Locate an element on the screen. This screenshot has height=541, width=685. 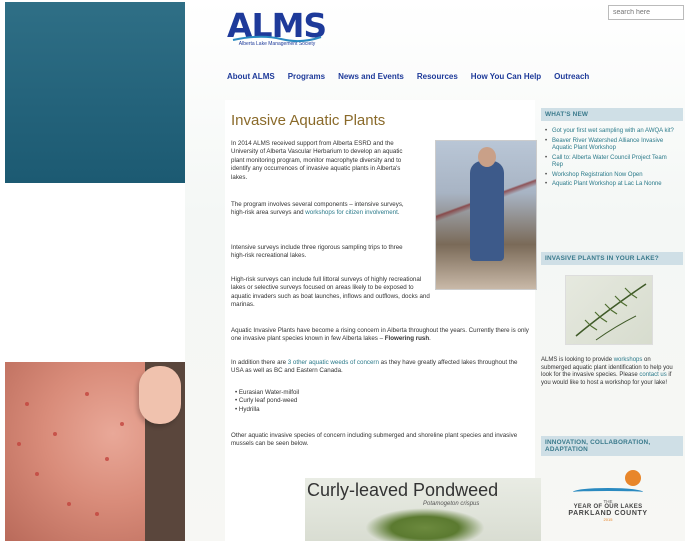
concern-text-end: . is located at coordinates (430, 339).